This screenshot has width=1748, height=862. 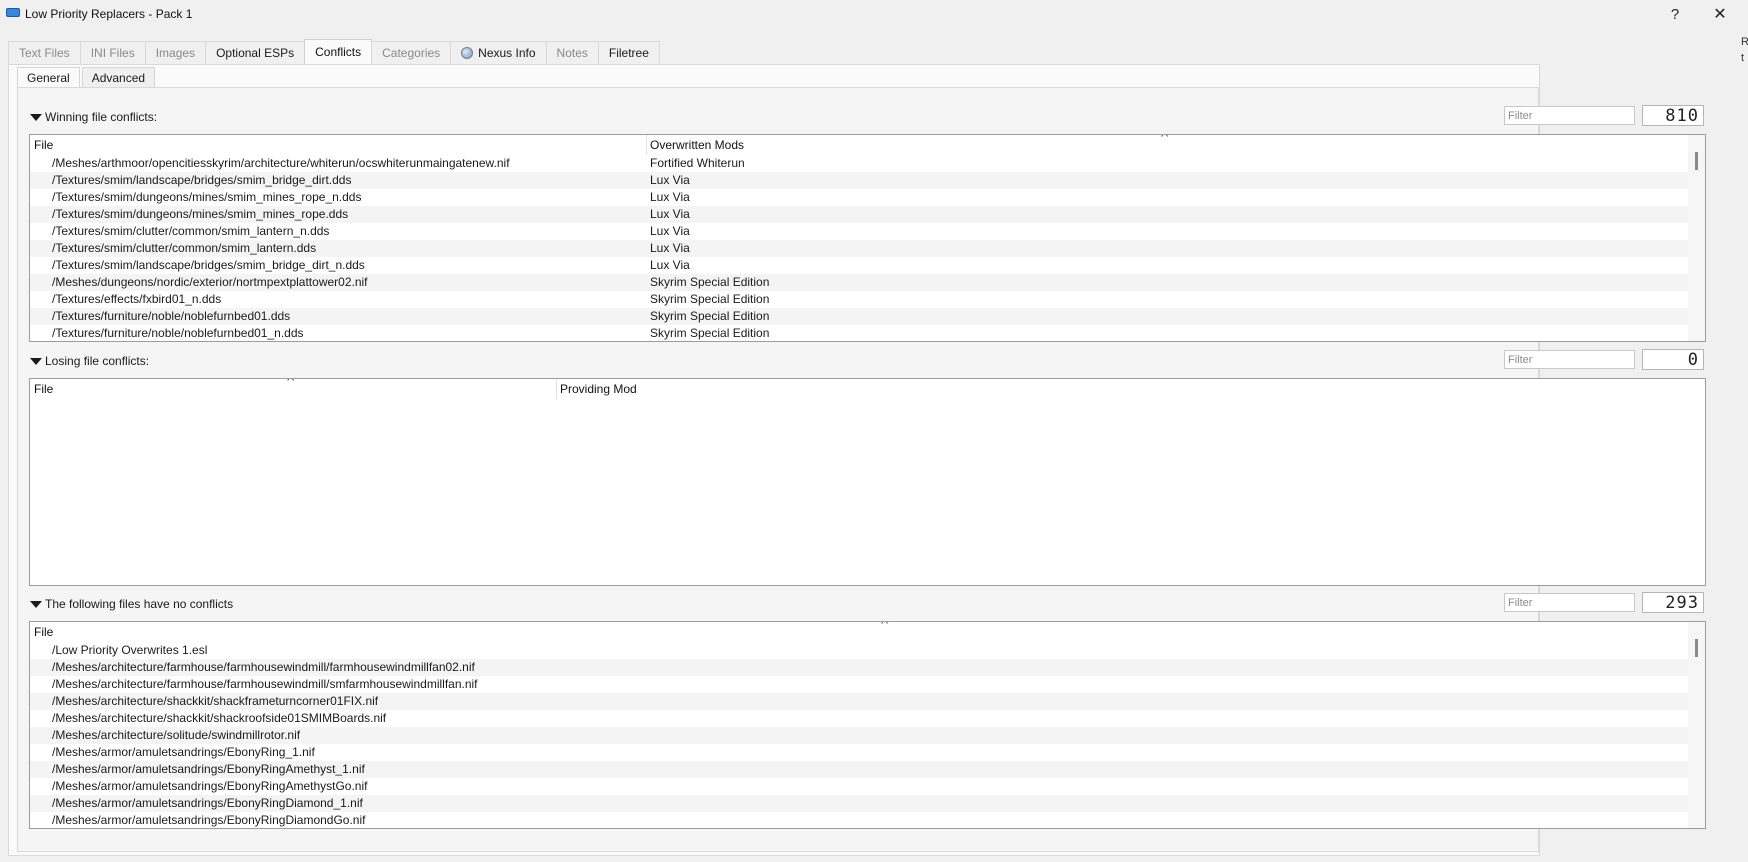 What do you see at coordinates (13, 12) in the screenshot?
I see `app-icon` at bounding box center [13, 12].